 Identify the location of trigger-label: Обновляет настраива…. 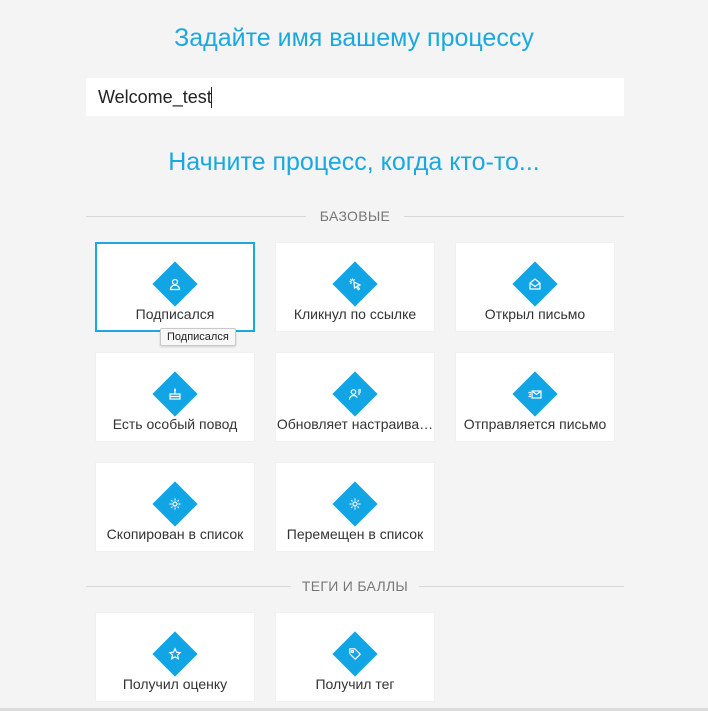
(355, 424).